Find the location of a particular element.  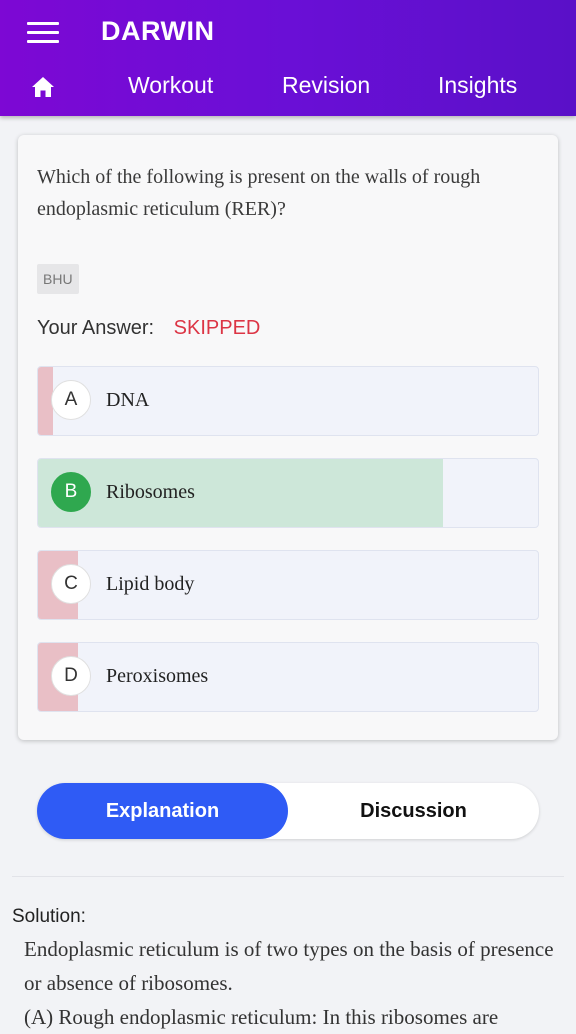

option-b-bar is located at coordinates (240, 493).